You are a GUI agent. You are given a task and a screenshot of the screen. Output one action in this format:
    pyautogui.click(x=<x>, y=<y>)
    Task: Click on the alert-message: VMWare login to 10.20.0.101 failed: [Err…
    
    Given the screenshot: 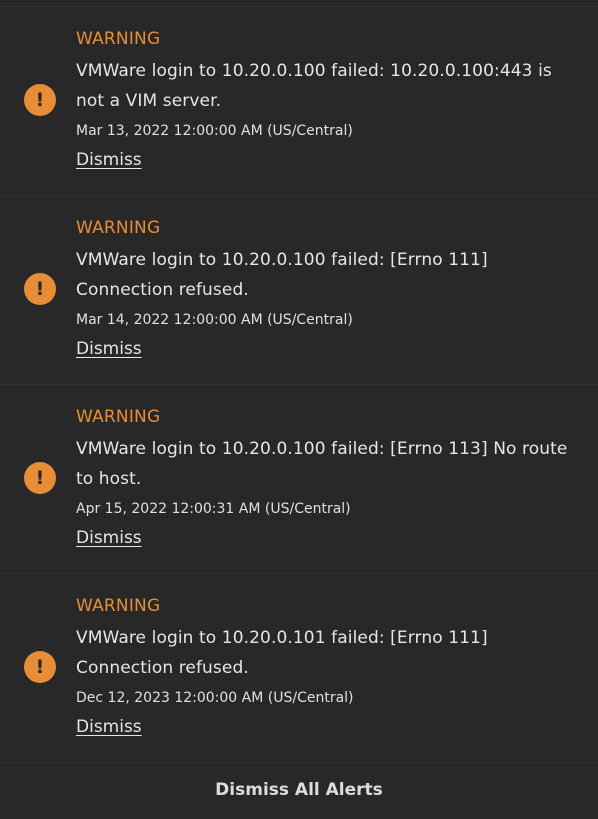 What is the action you would take?
    pyautogui.click(x=282, y=653)
    